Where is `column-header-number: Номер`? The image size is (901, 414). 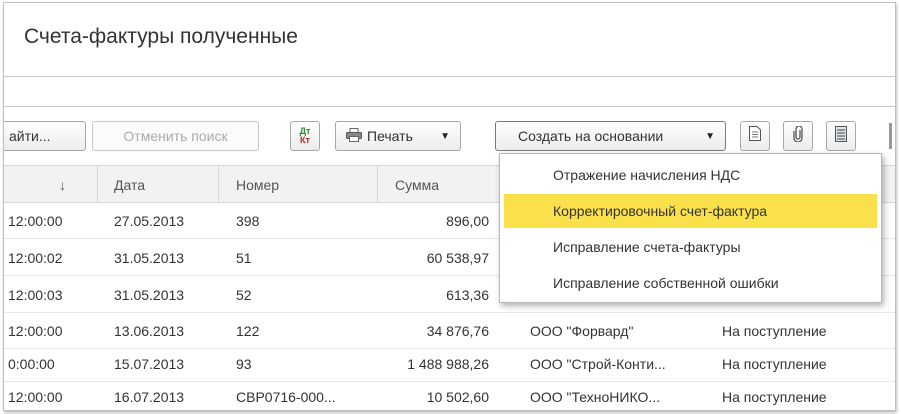 column-header-number: Номер is located at coordinates (257, 185).